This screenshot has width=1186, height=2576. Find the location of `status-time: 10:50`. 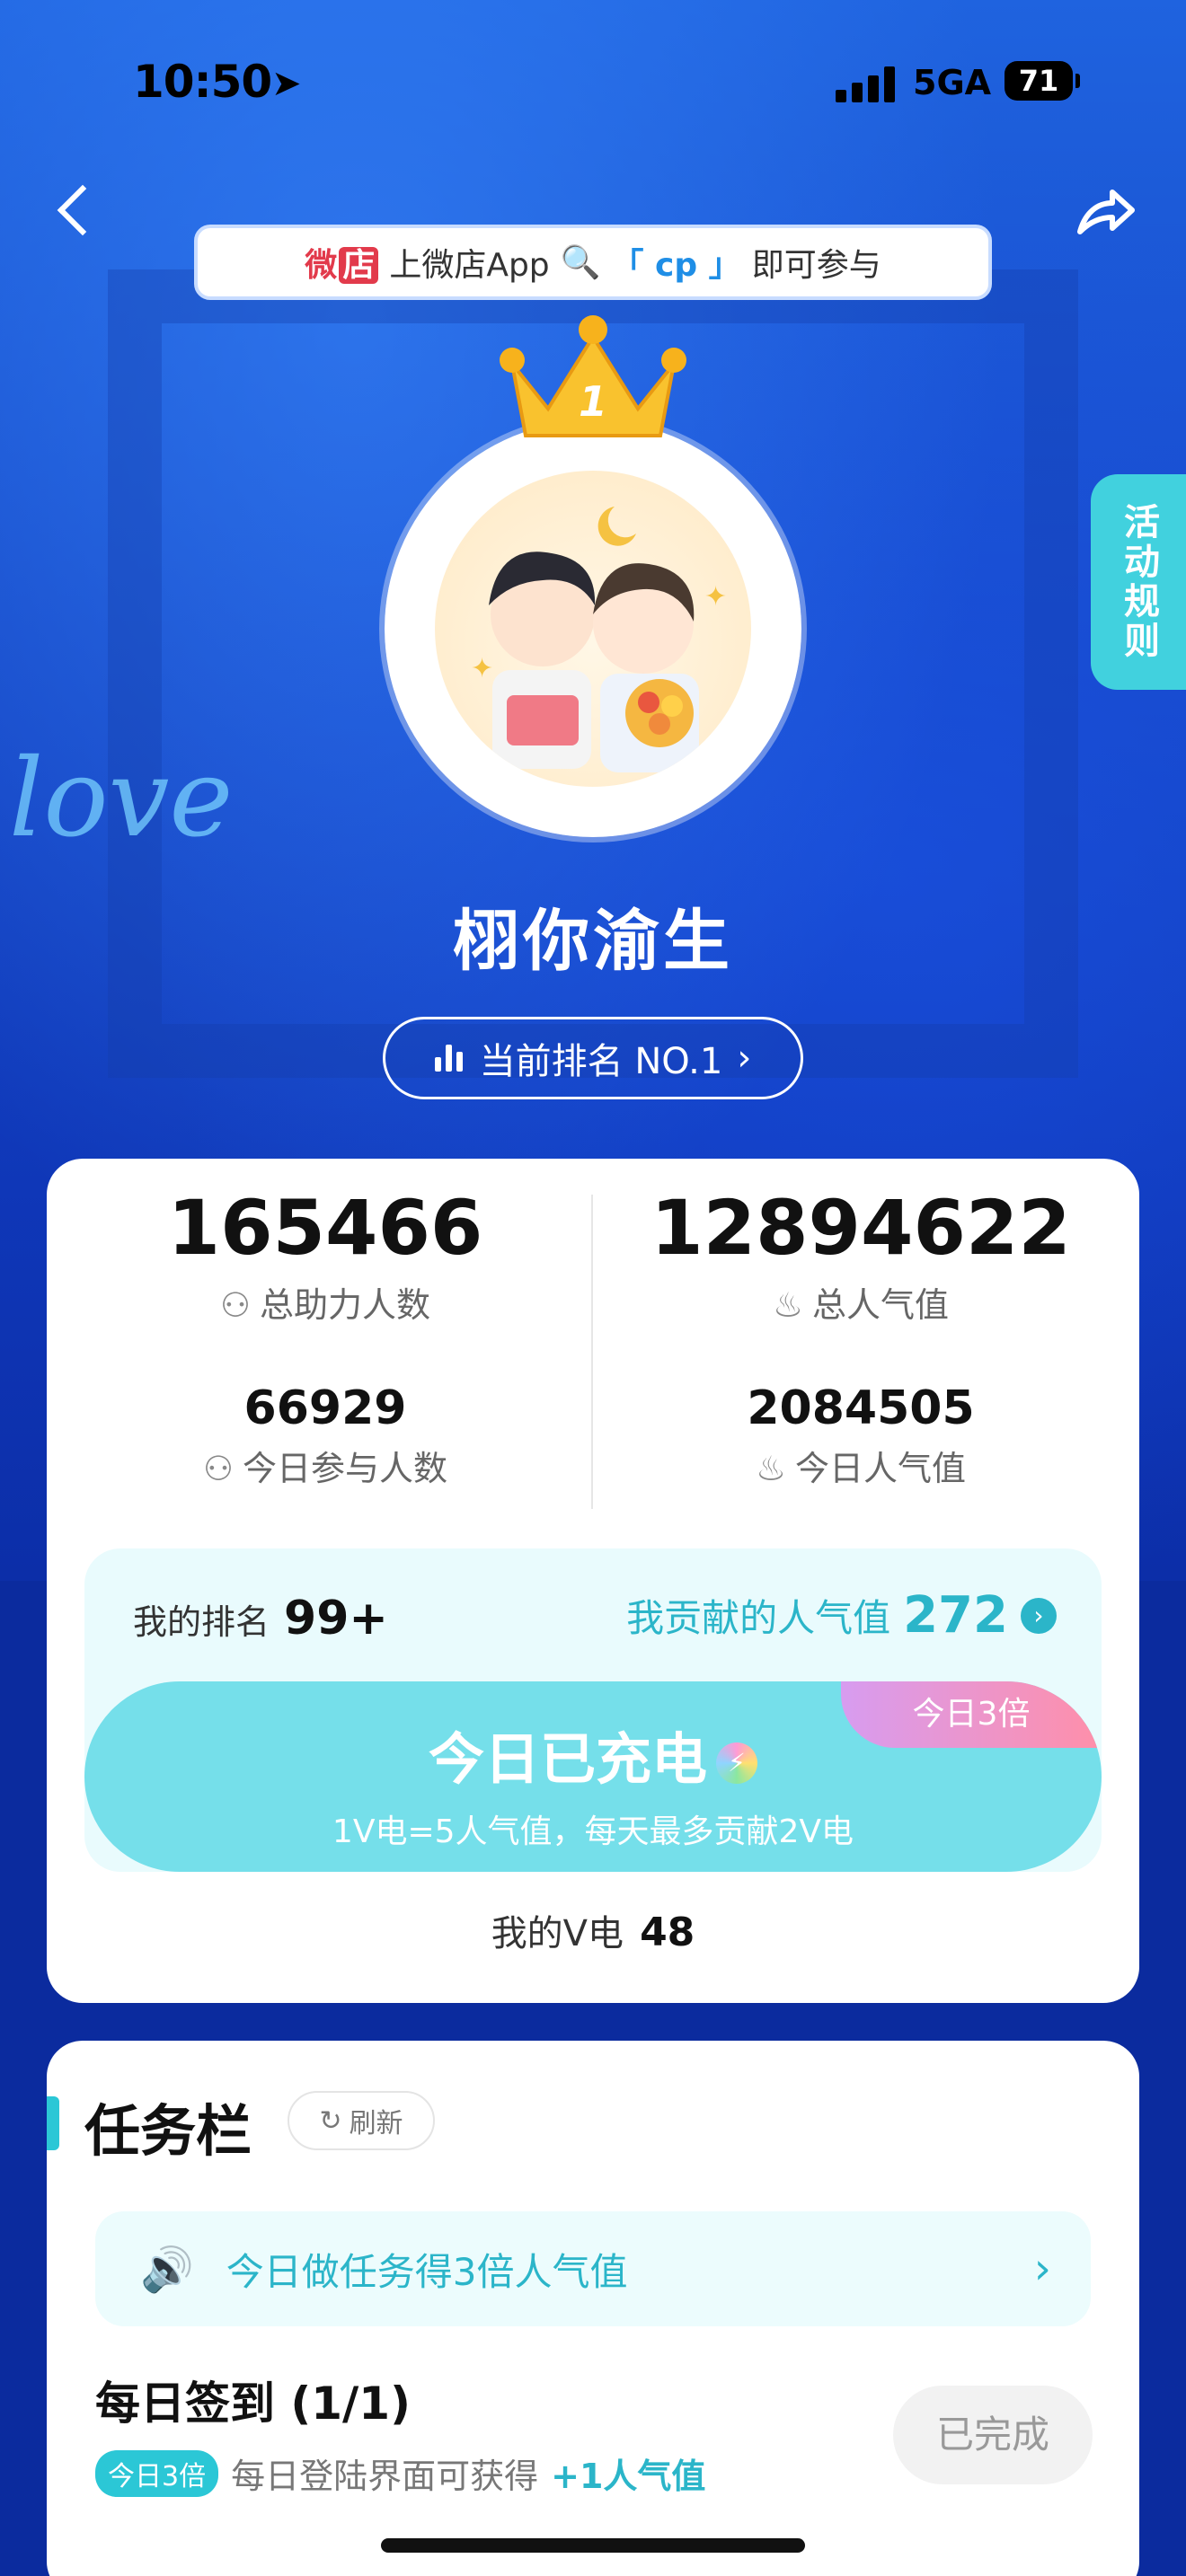

status-time: 10:50 is located at coordinates (202, 82).